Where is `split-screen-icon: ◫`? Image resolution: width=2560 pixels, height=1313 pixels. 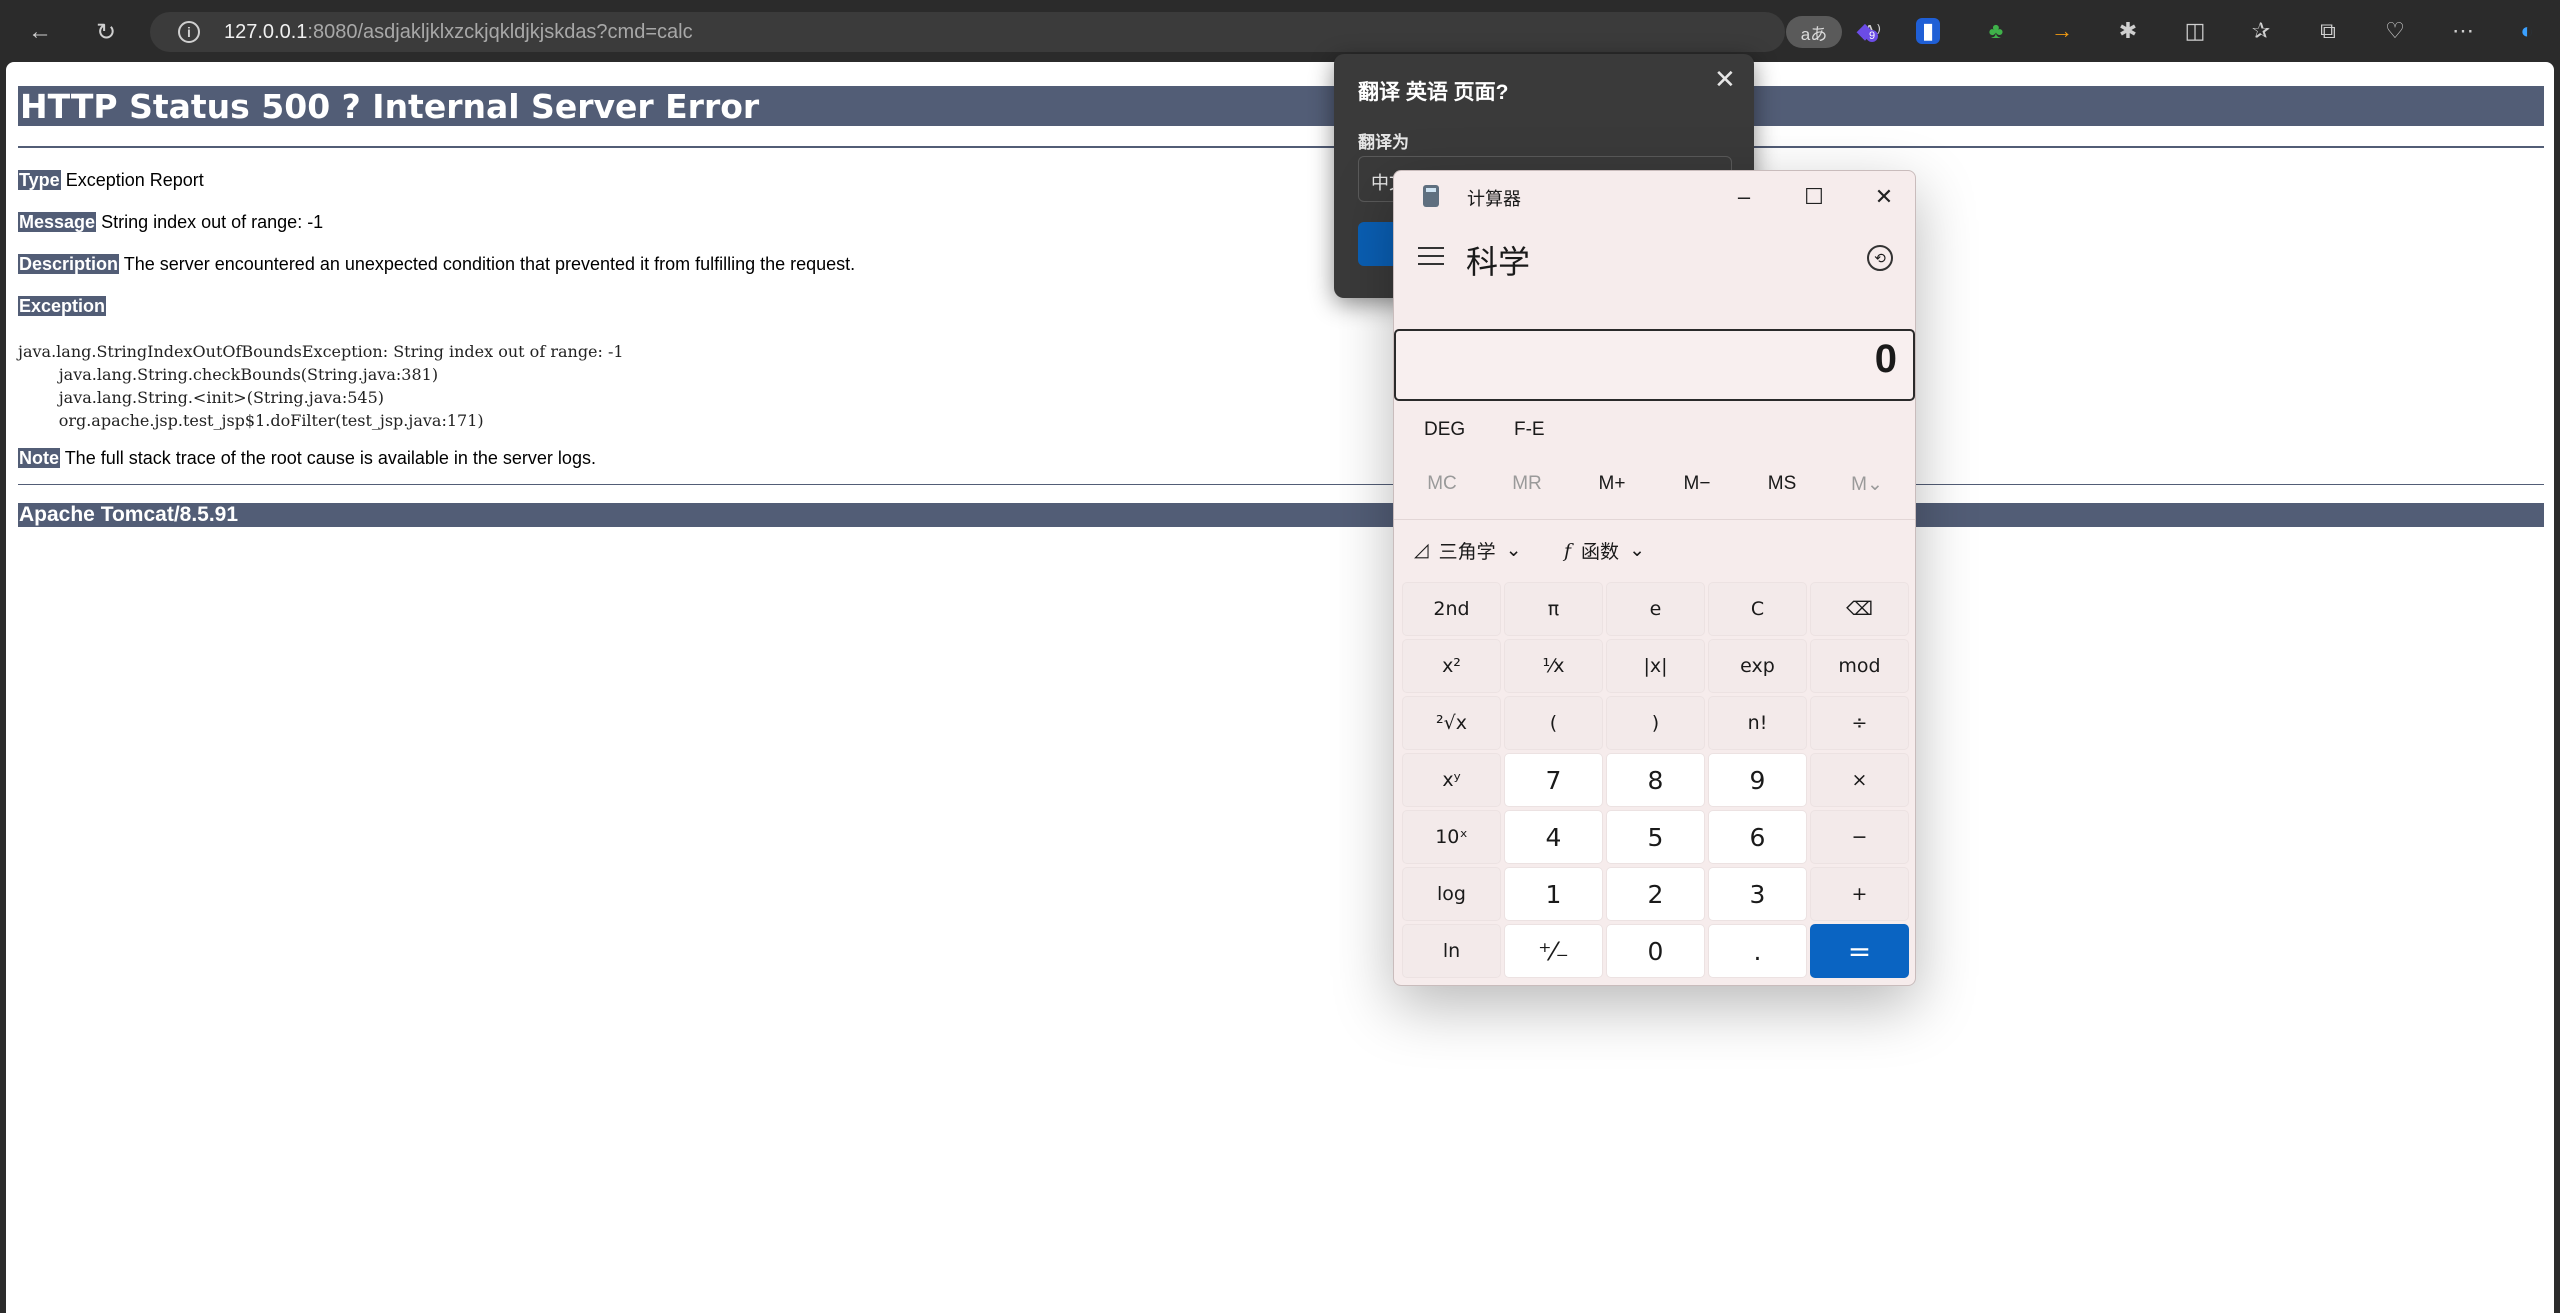
split-screen-icon: ◫ is located at coordinates (2195, 31).